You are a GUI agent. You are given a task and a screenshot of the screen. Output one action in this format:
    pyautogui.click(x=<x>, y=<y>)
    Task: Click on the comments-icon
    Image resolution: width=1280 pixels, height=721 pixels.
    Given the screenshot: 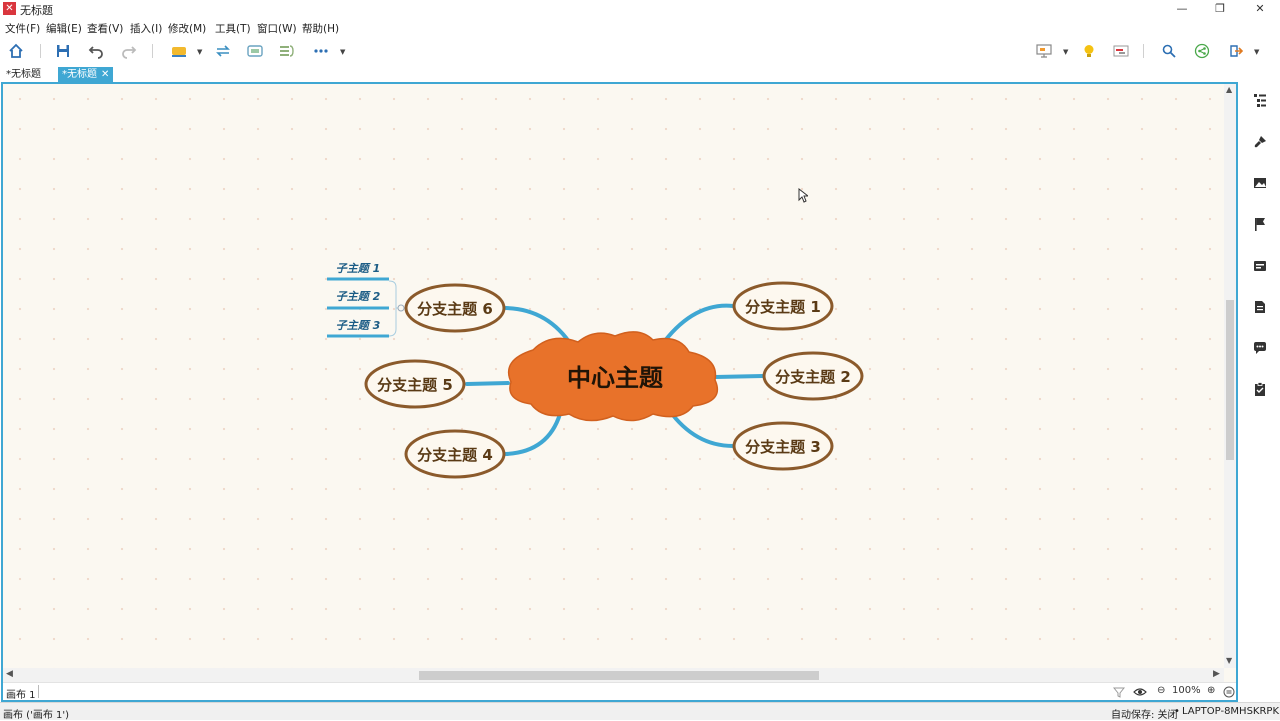 What is the action you would take?
    pyautogui.click(x=1260, y=348)
    